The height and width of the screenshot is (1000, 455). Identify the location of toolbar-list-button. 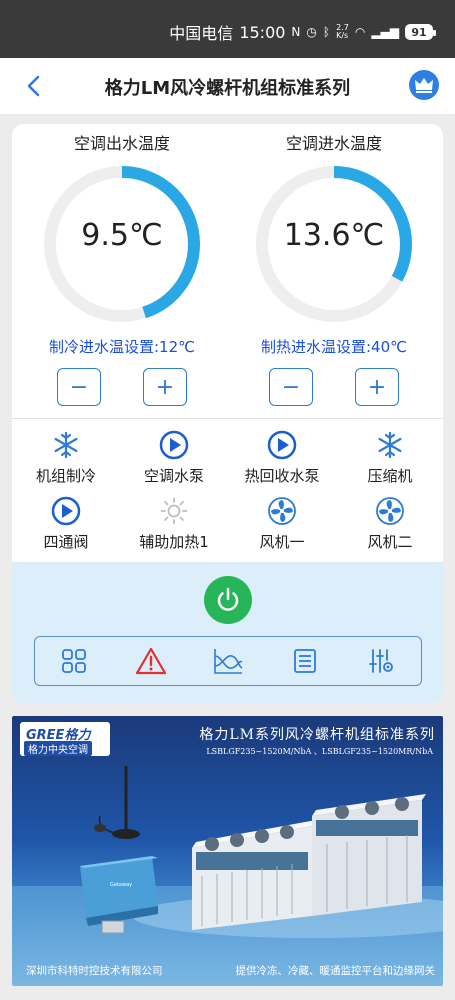
(305, 661).